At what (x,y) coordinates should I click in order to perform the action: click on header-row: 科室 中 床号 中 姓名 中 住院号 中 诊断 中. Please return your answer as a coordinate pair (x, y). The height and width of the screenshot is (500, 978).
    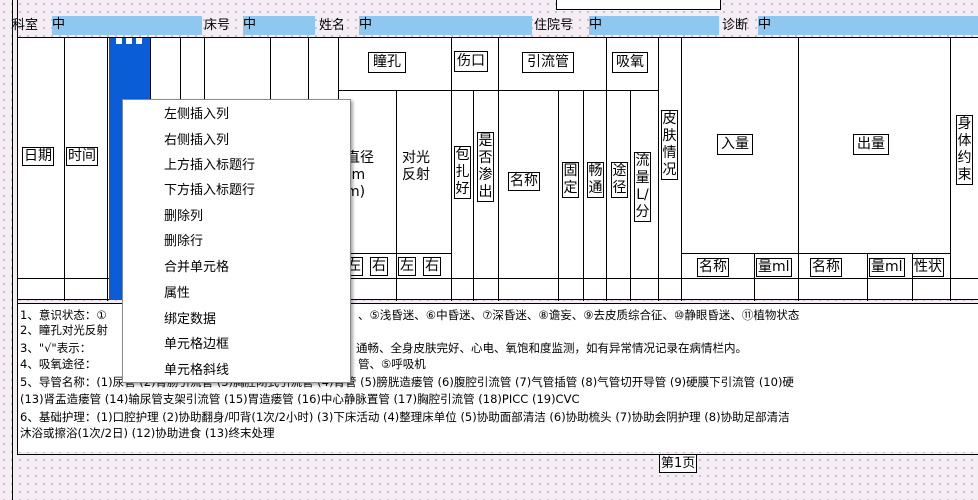
    Looking at the image, I should click on (495, 25).